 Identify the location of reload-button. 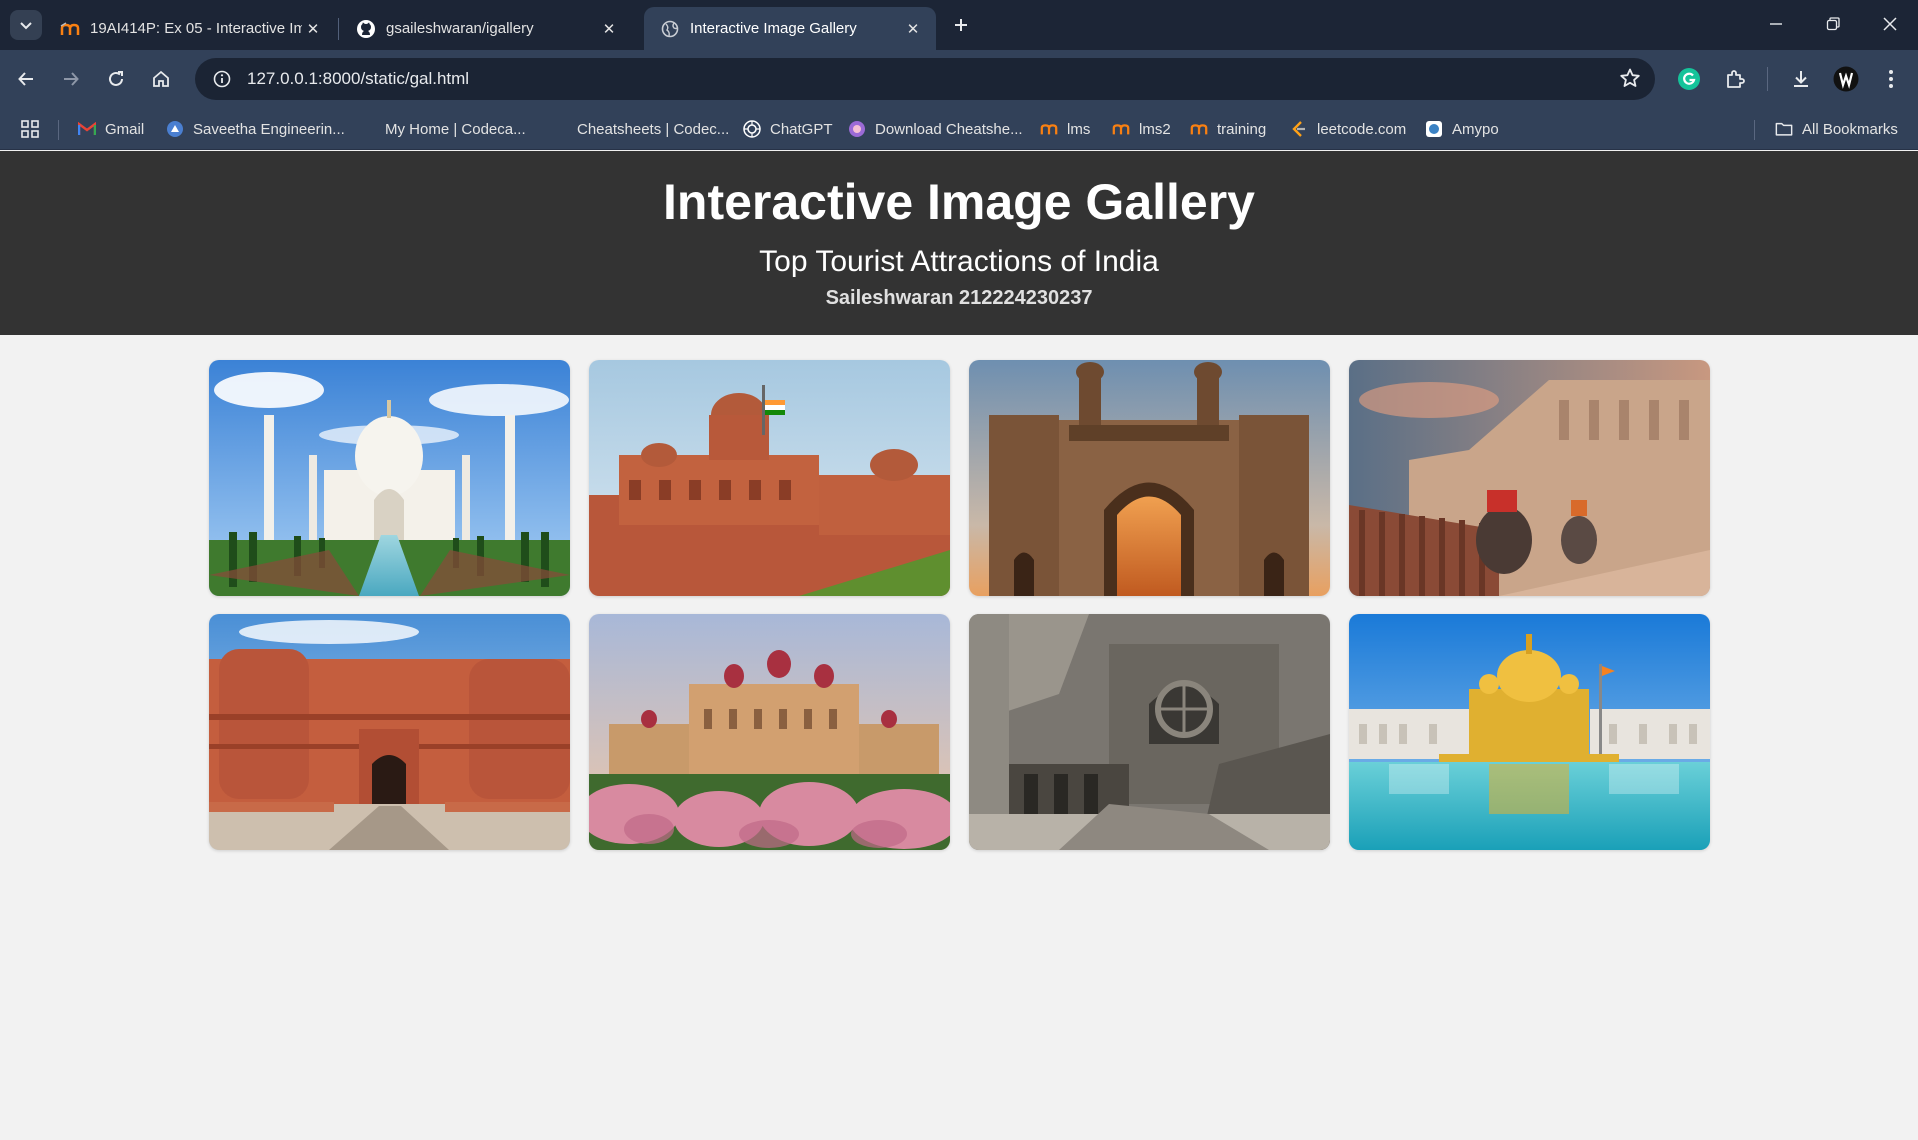
(116, 79).